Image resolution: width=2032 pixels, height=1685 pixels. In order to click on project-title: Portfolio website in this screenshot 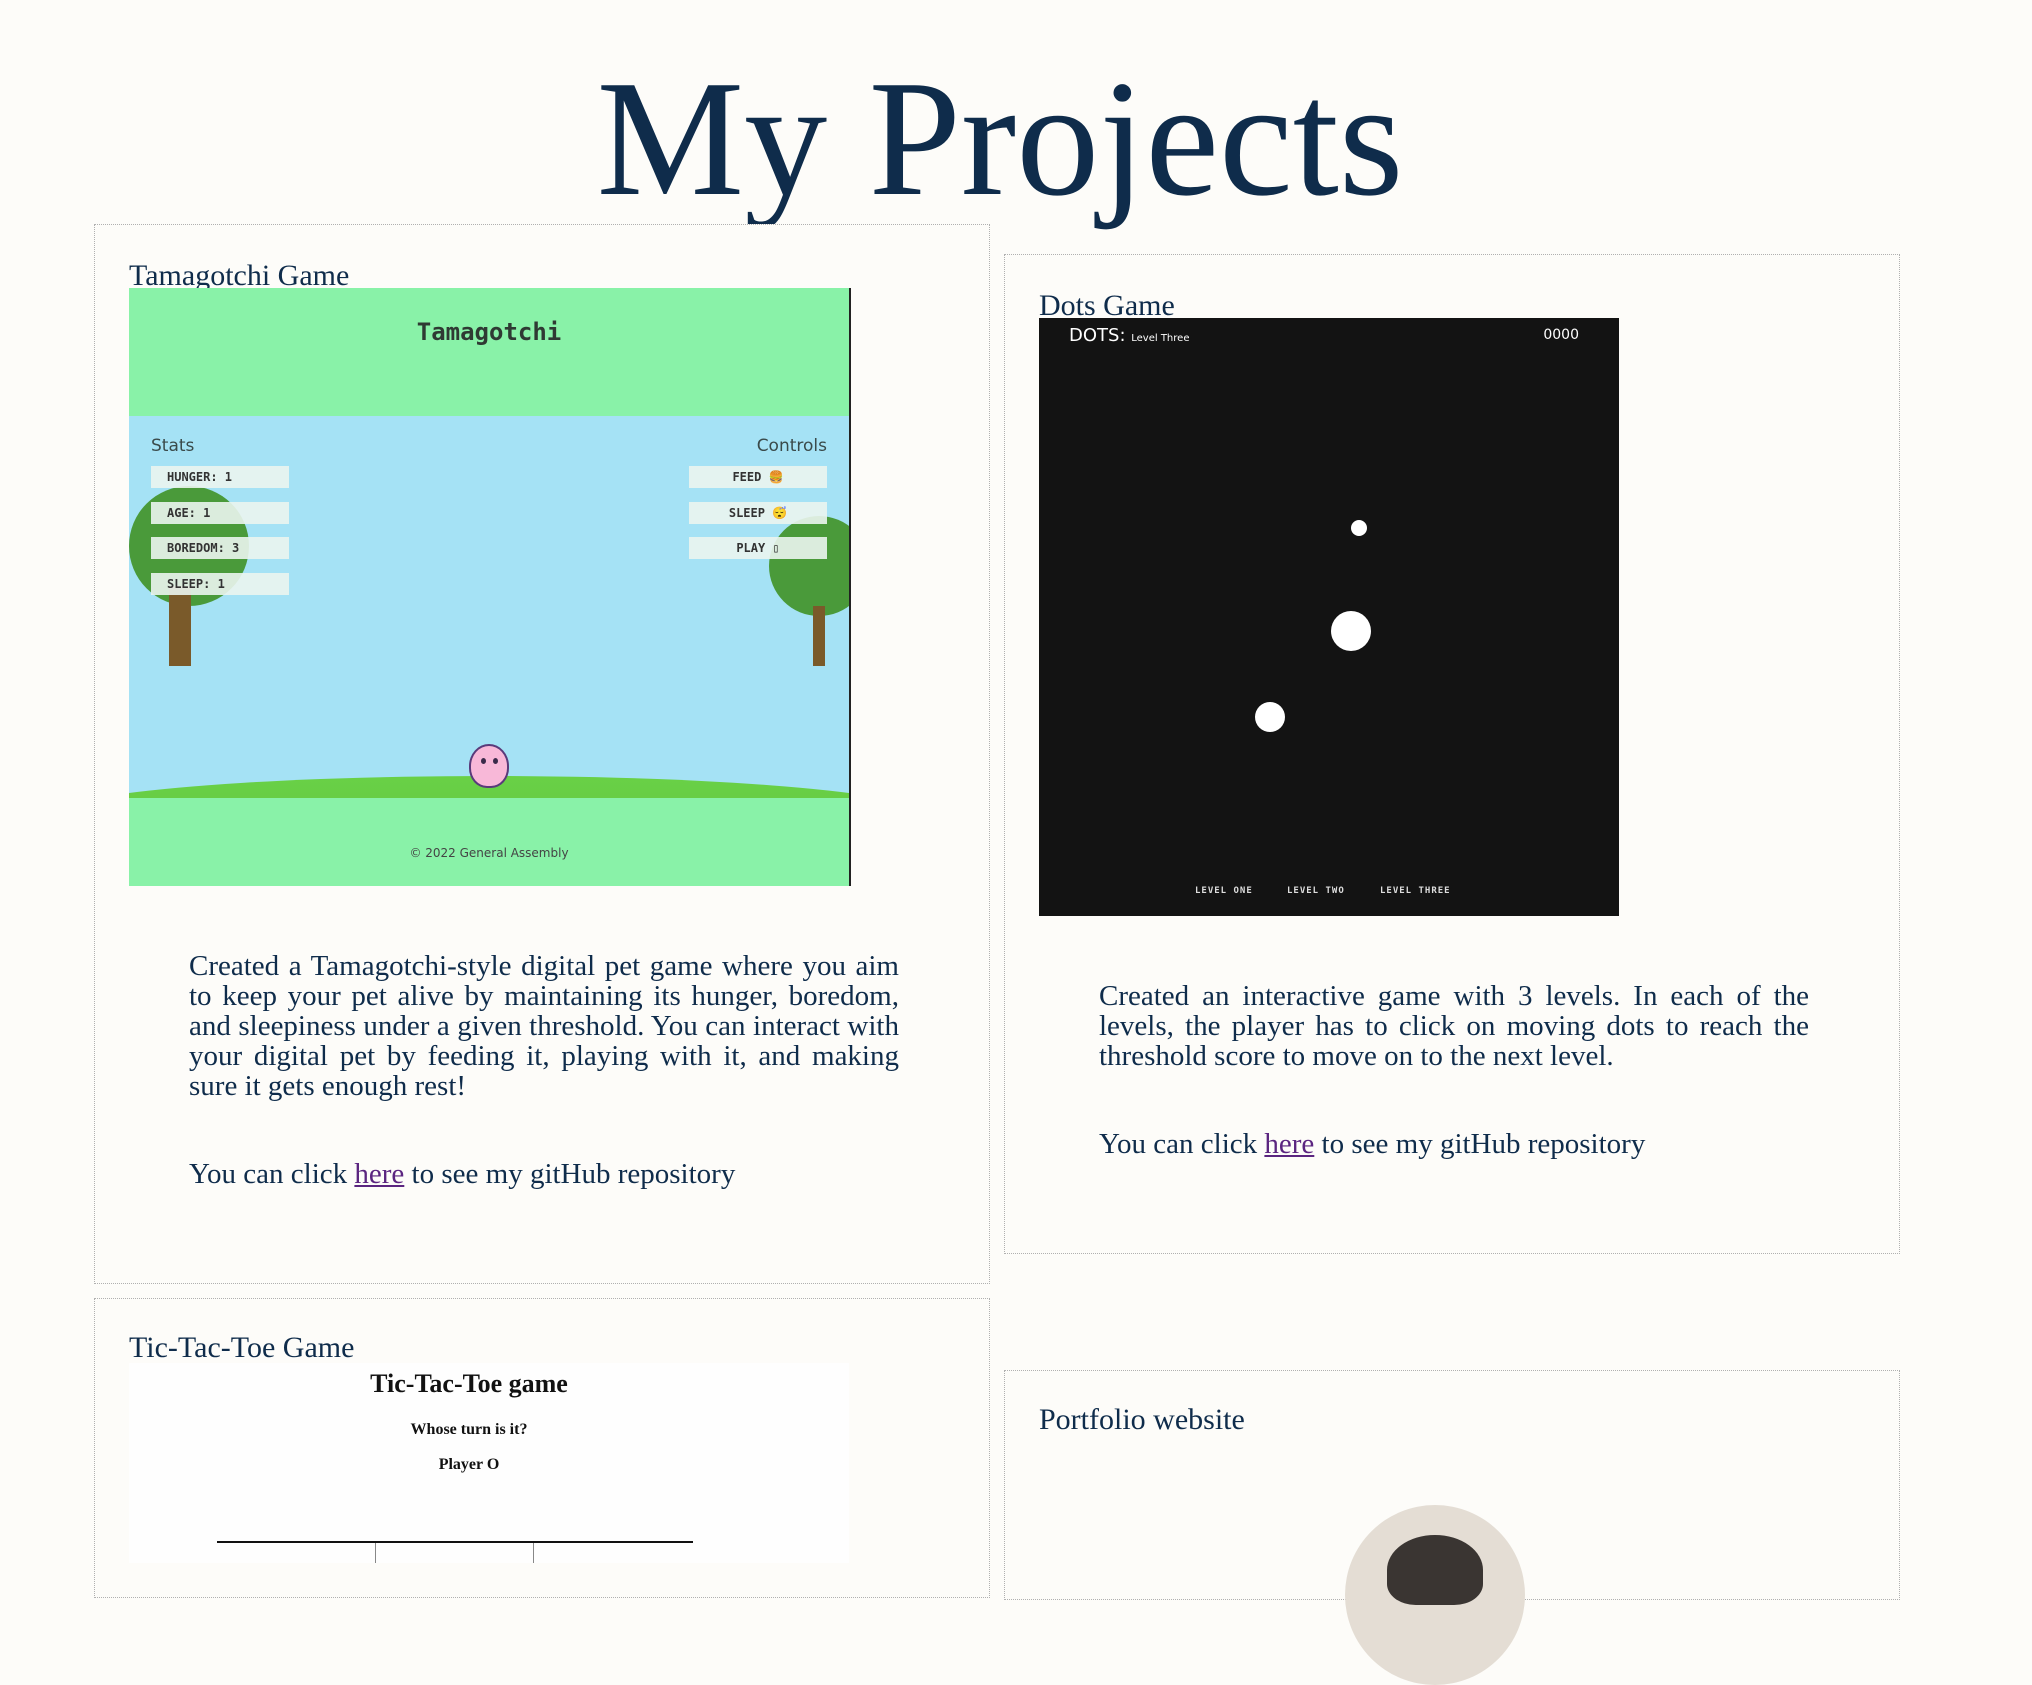, I will do `click(1142, 1419)`.